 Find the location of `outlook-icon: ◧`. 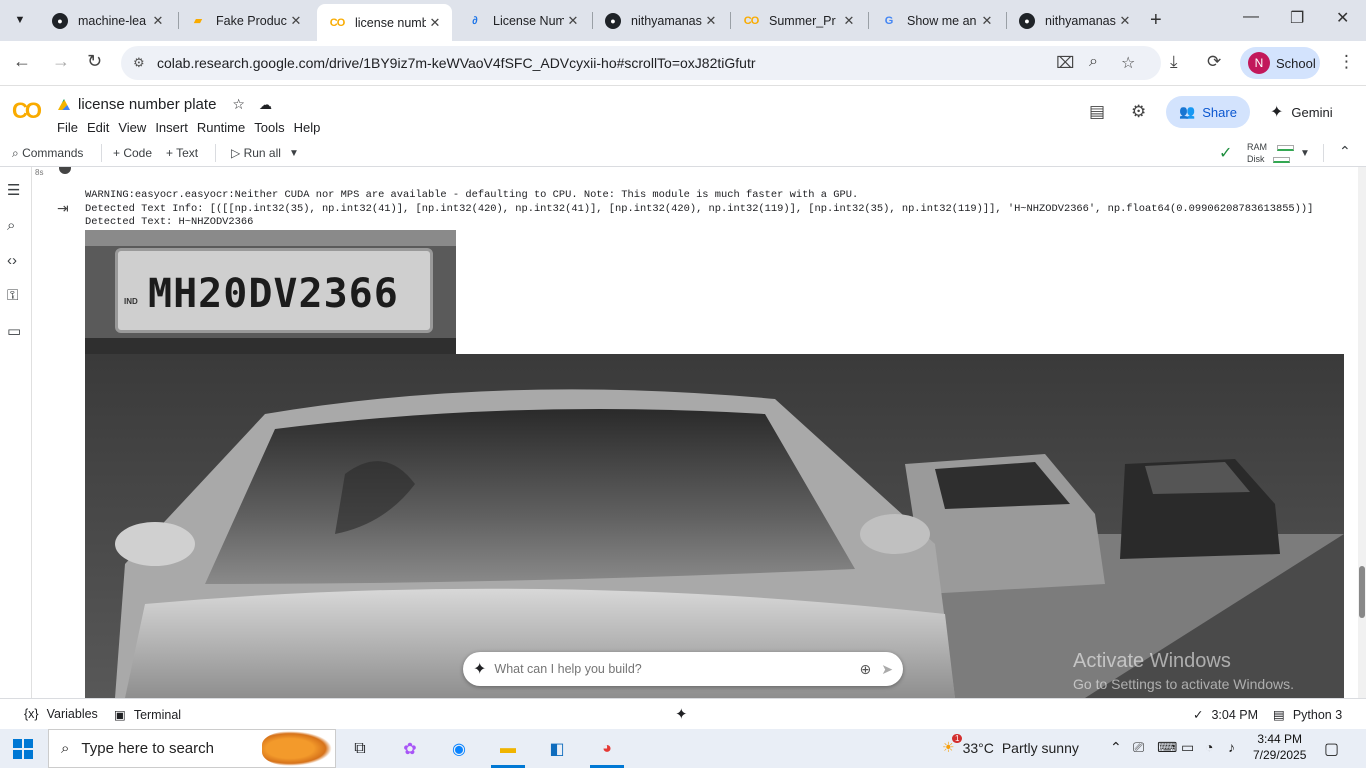

outlook-icon: ◧ is located at coordinates (557, 749).